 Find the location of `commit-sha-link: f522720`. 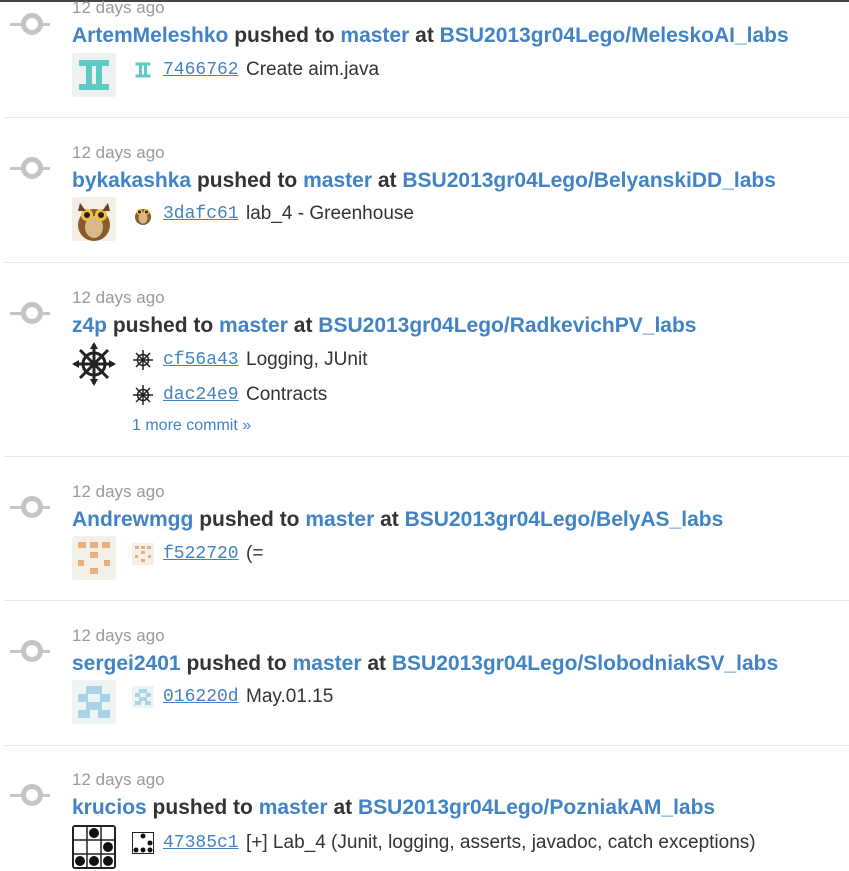

commit-sha-link: f522720 is located at coordinates (201, 554).